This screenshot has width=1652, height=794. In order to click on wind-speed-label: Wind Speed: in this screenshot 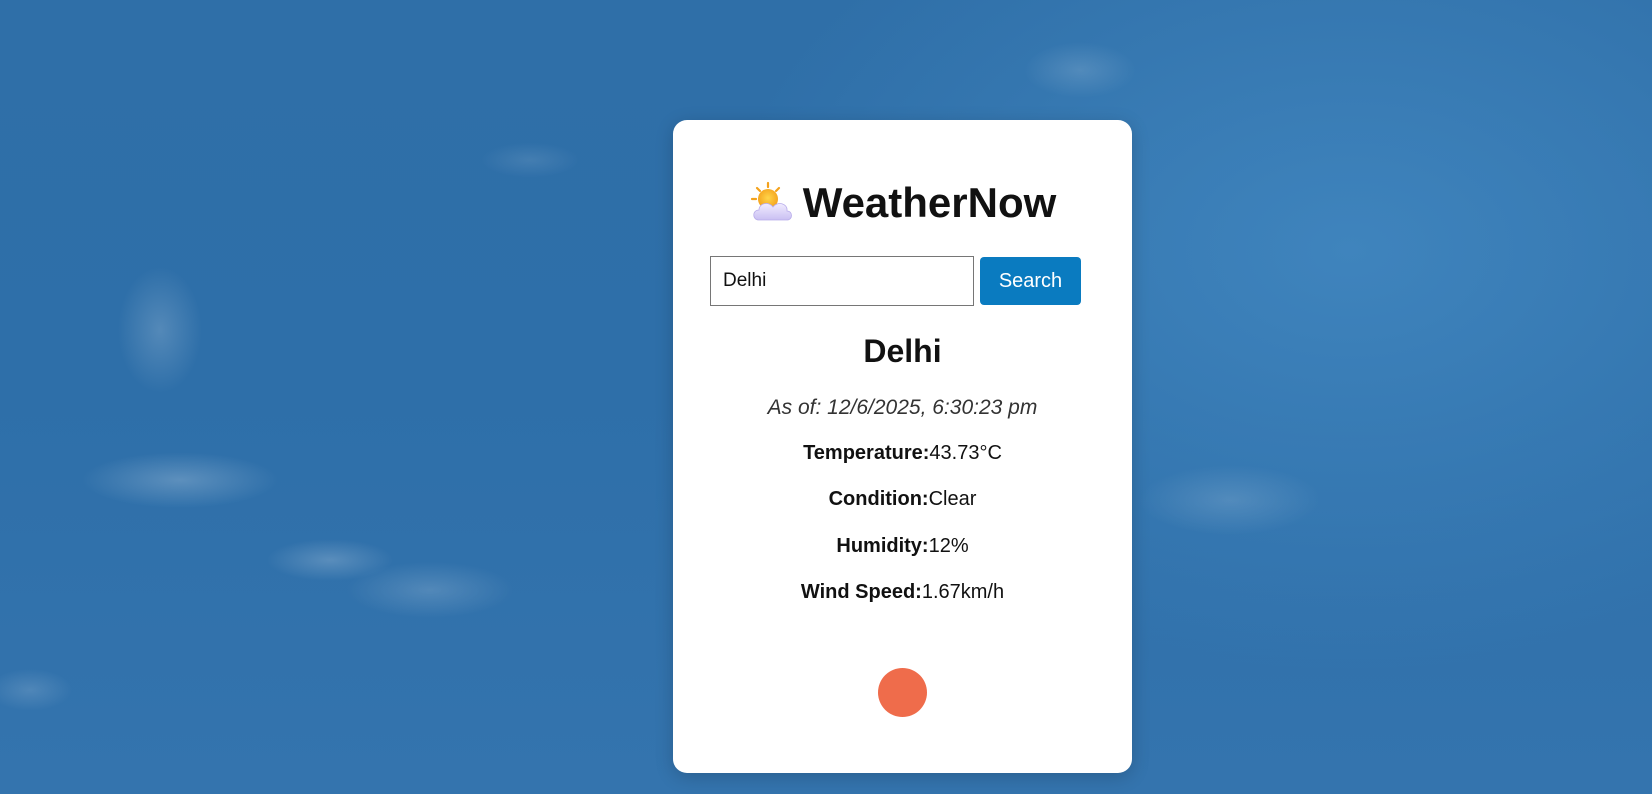, I will do `click(861, 592)`.